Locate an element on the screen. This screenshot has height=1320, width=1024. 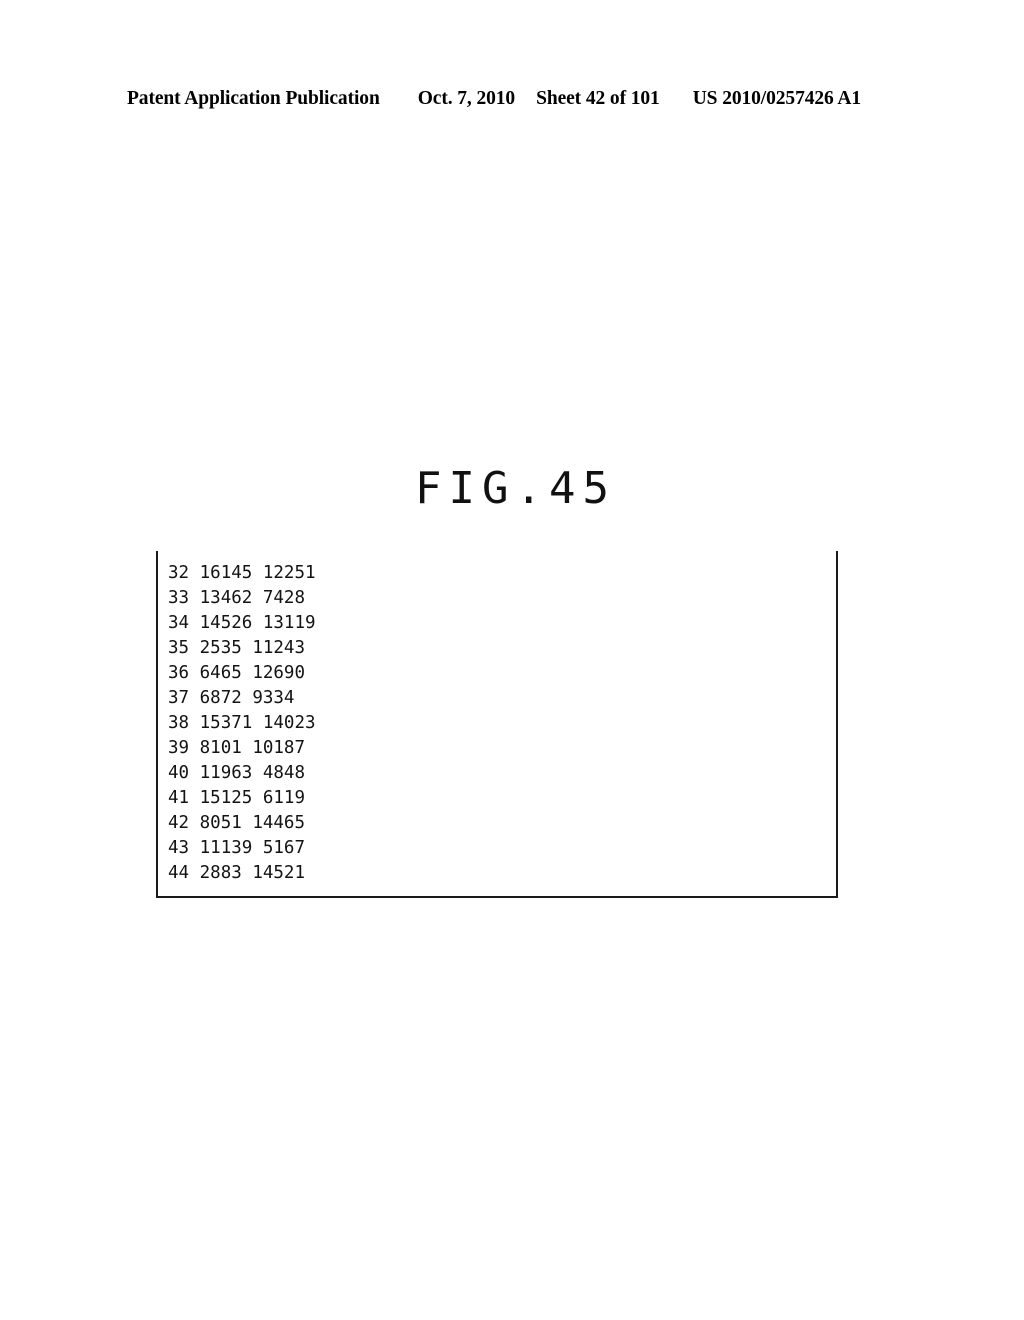
listing-row: 44 2883 14521 is located at coordinates (242, 873).